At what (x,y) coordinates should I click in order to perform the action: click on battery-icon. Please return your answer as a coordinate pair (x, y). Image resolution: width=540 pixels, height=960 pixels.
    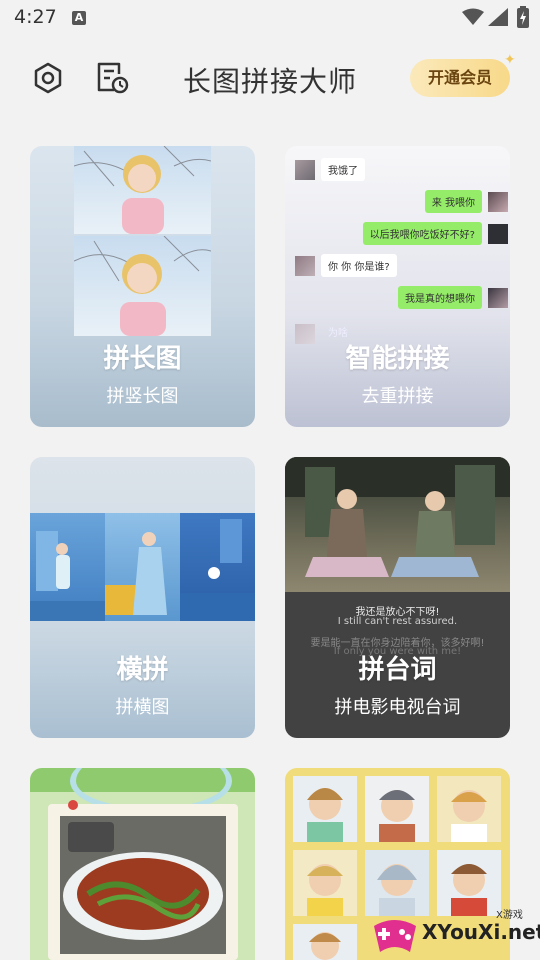
    Looking at the image, I should click on (523, 17).